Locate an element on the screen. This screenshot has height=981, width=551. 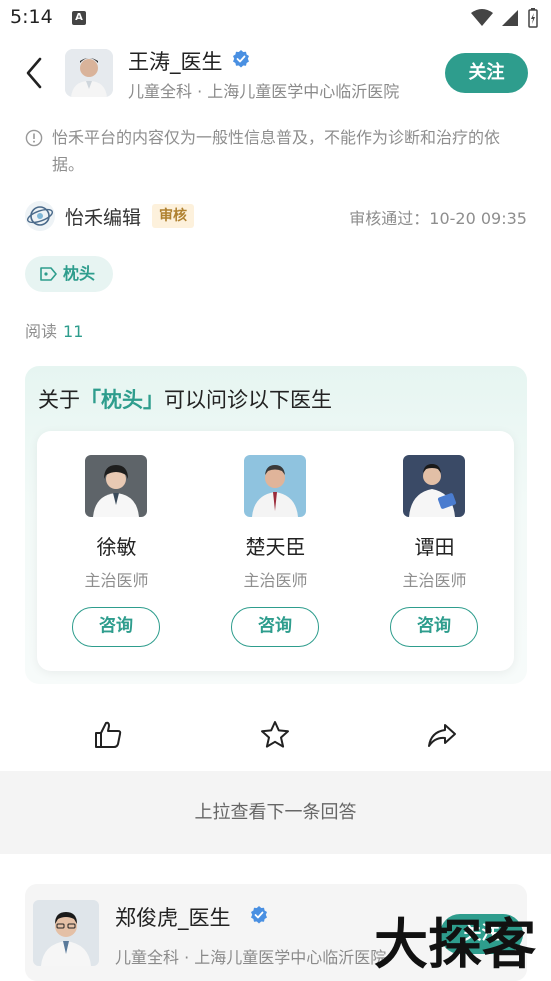
share-icon is located at coordinates (442, 735).